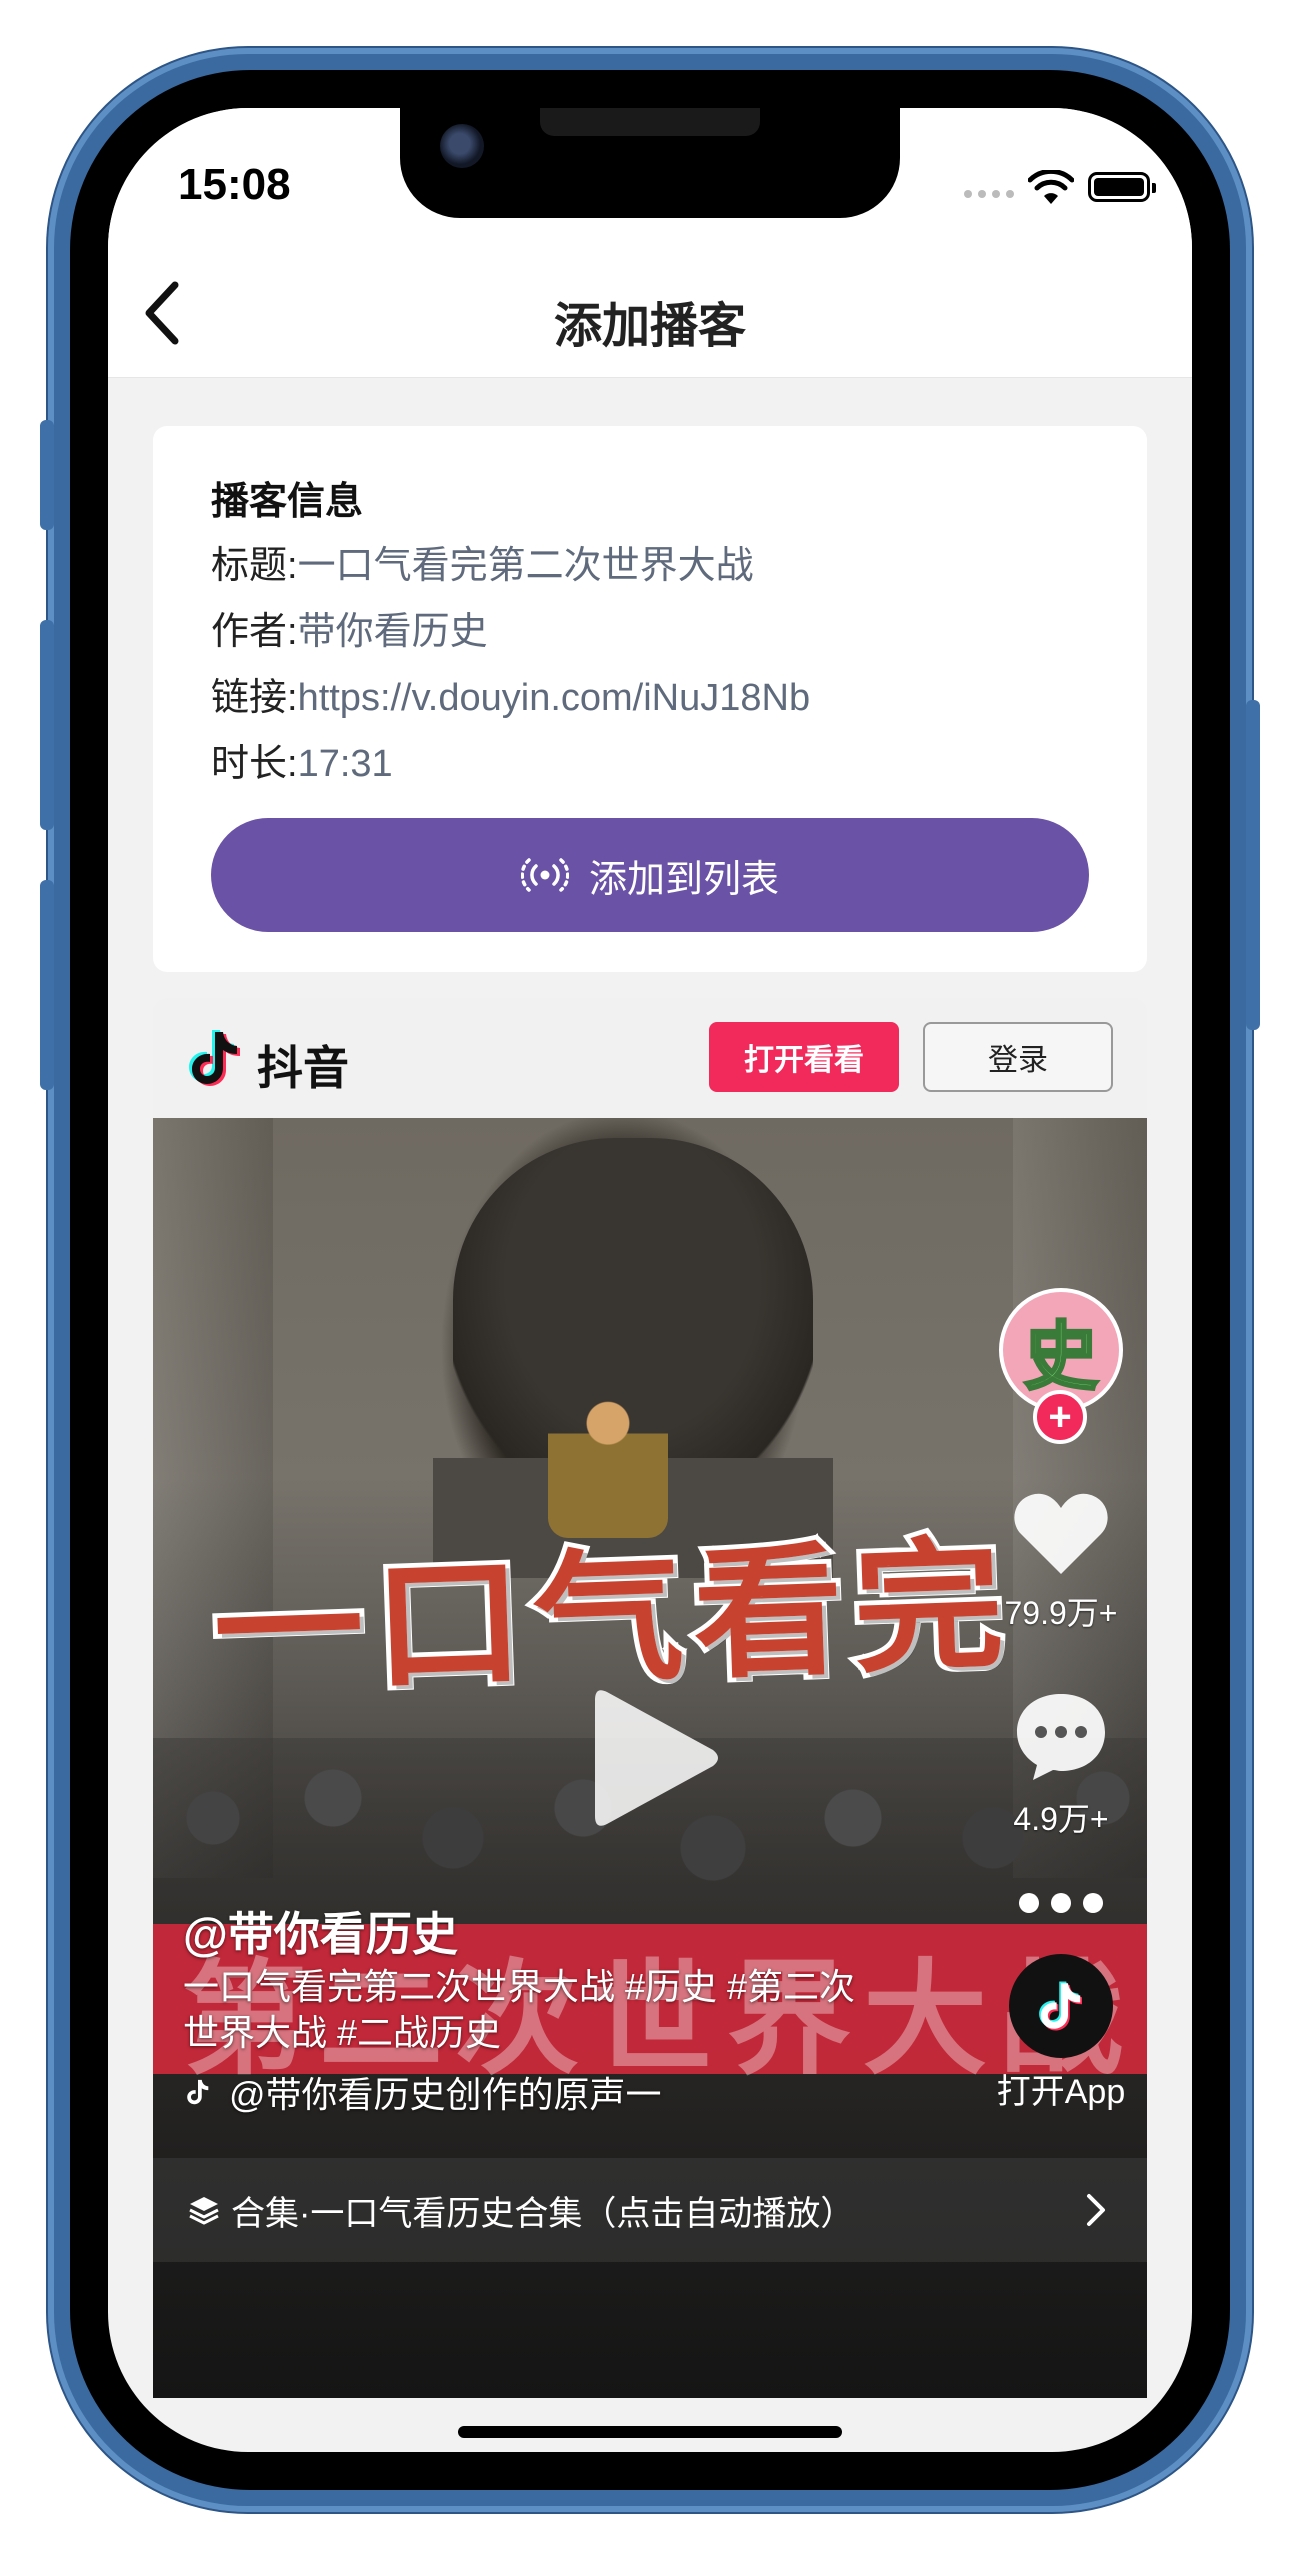  I want to click on open-app-button, so click(1061, 2006).